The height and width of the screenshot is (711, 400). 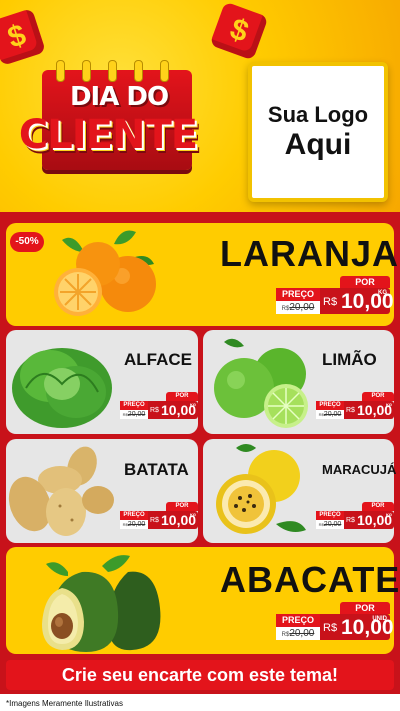 I want to click on price-tag-laranja: POR PREÇO R$20,00 R$ 10,00 KG, so click(x=335, y=295).